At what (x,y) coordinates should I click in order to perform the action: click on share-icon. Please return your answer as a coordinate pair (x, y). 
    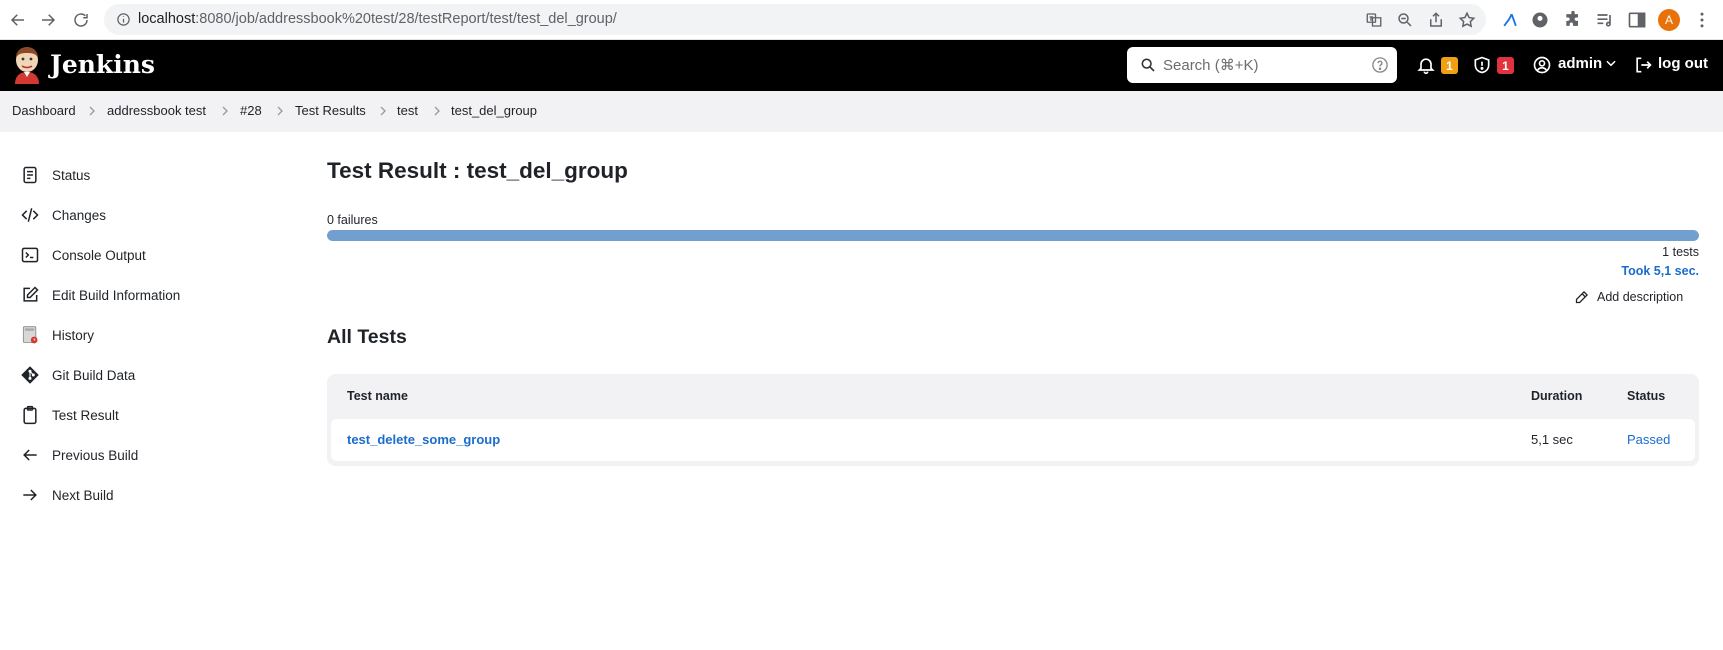
    Looking at the image, I should click on (1436, 20).